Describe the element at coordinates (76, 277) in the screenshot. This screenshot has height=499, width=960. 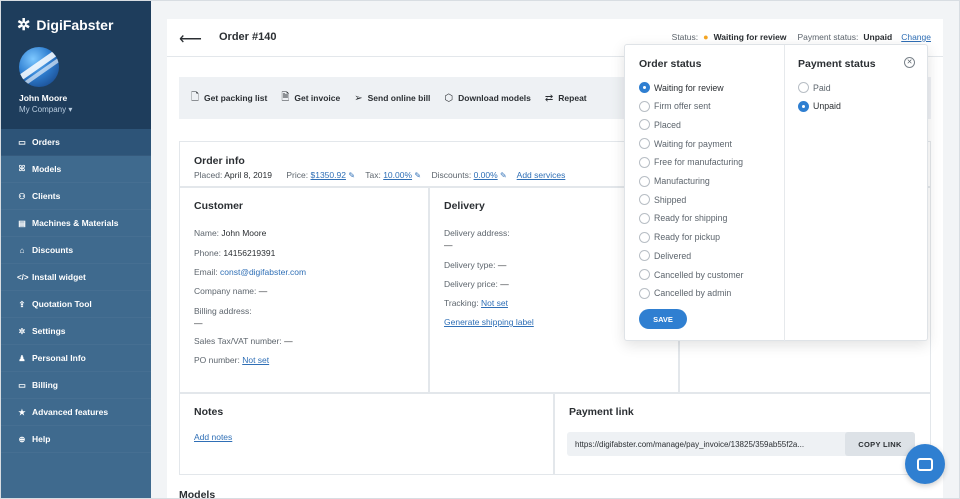
I see `sidebar-item-install-widget: </> Install widget` at that location.